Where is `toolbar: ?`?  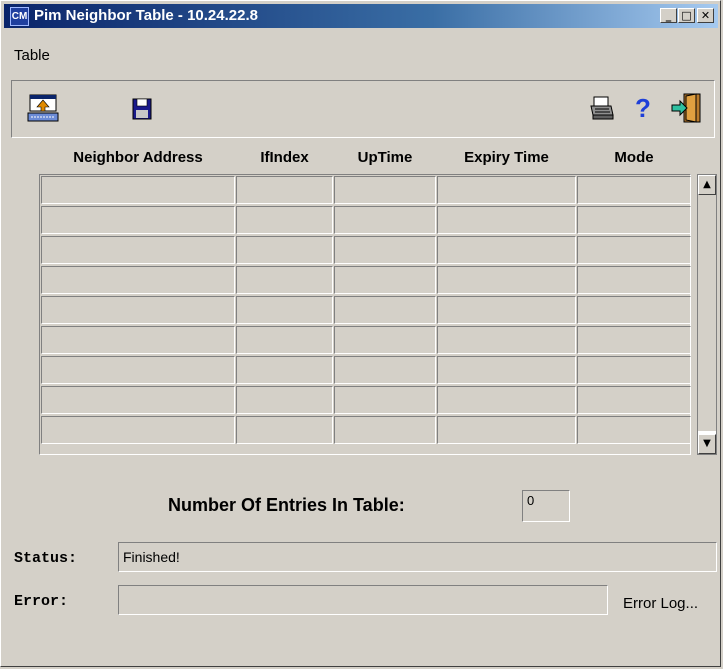 toolbar: ? is located at coordinates (363, 109).